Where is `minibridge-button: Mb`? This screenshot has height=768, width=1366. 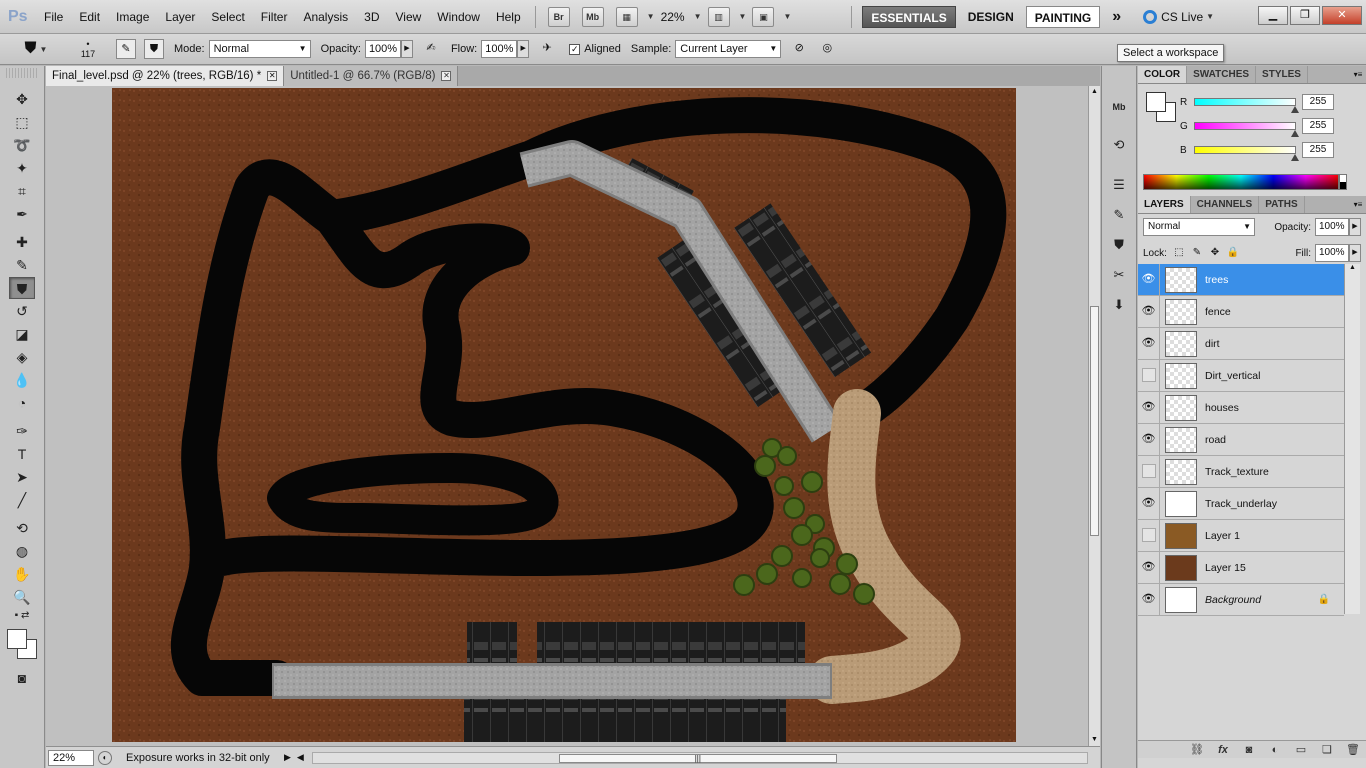 minibridge-button: Mb is located at coordinates (592, 16).